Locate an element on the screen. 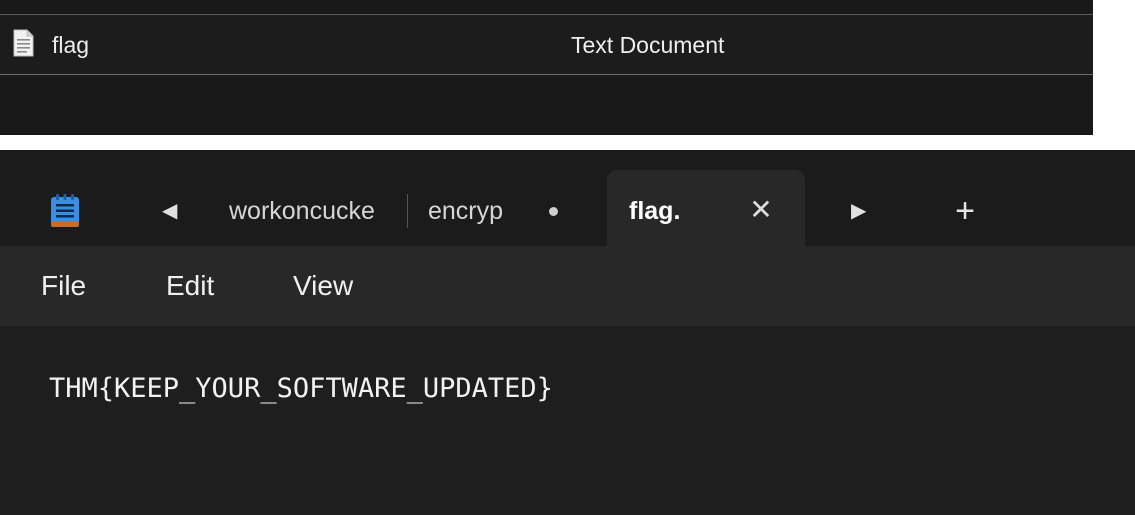  file-name: flag is located at coordinates (71, 45).